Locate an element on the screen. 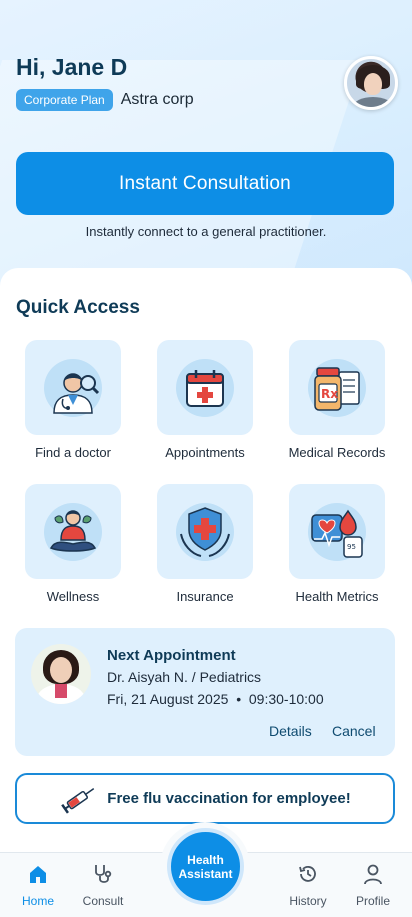 Image resolution: width=412 pixels, height=917 pixels. syringe-icon is located at coordinates (78, 800).